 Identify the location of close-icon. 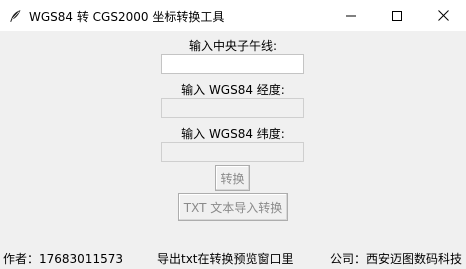
(443, 15).